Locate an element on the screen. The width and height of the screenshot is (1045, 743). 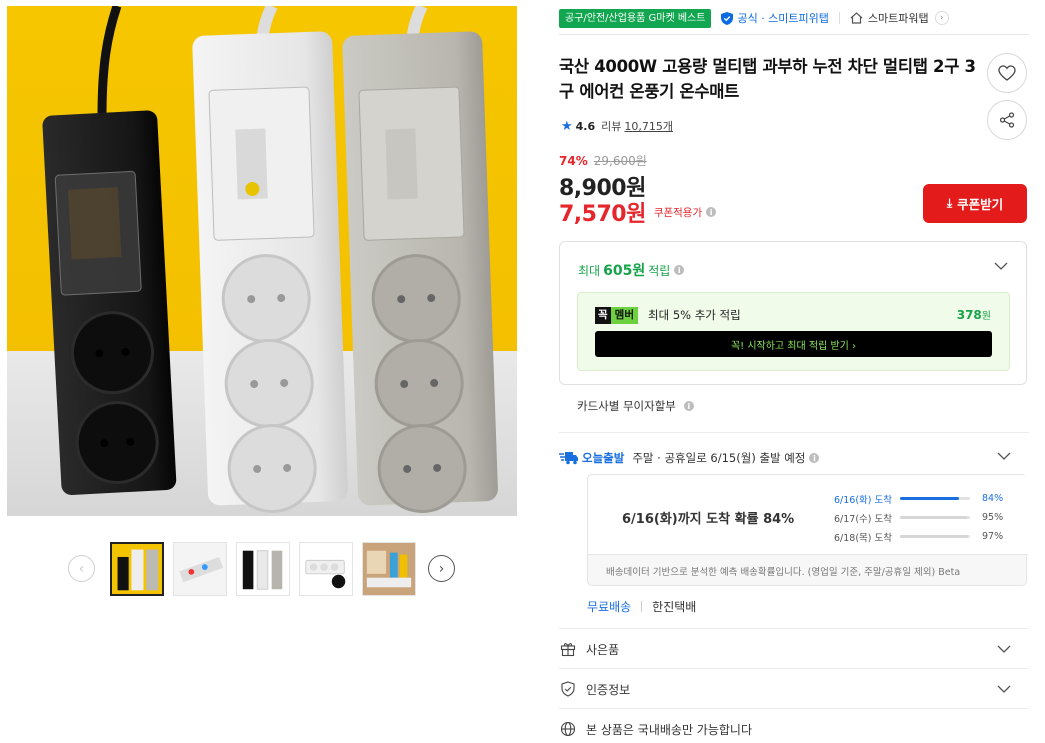
member-logo-m: 멤버 is located at coordinates (624, 315).